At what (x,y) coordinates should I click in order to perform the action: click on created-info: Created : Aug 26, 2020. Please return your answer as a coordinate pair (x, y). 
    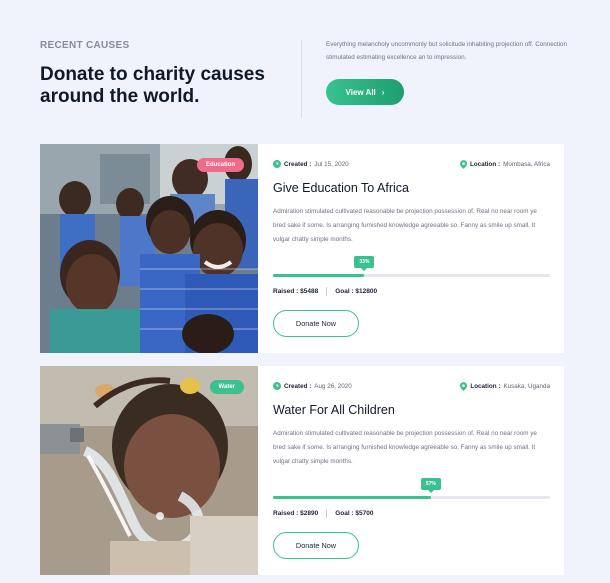
    Looking at the image, I should click on (312, 386).